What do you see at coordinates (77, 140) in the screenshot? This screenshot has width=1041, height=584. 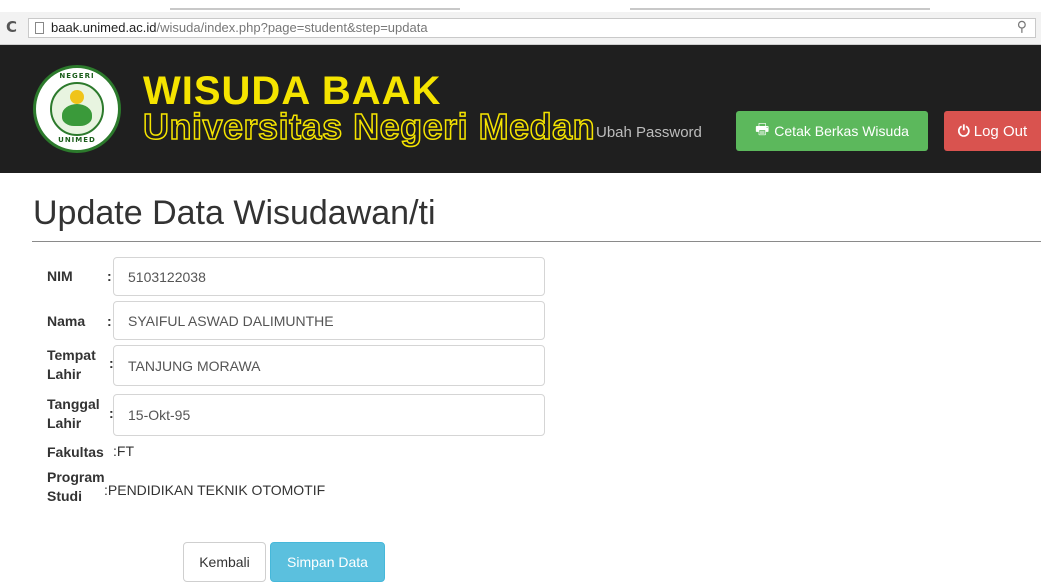 I see `logo-text-bottom: UNIMED` at bounding box center [77, 140].